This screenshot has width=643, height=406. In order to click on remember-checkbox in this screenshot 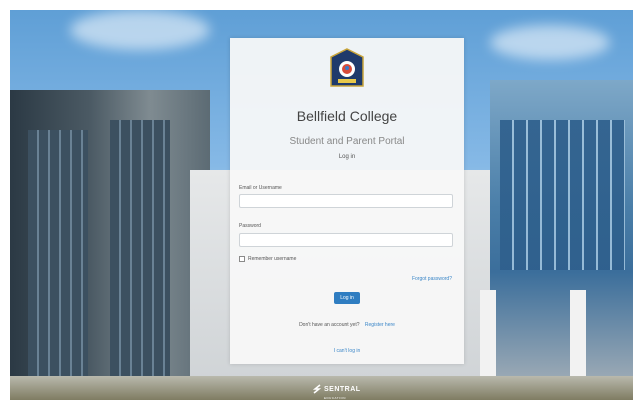, I will do `click(242, 259)`.